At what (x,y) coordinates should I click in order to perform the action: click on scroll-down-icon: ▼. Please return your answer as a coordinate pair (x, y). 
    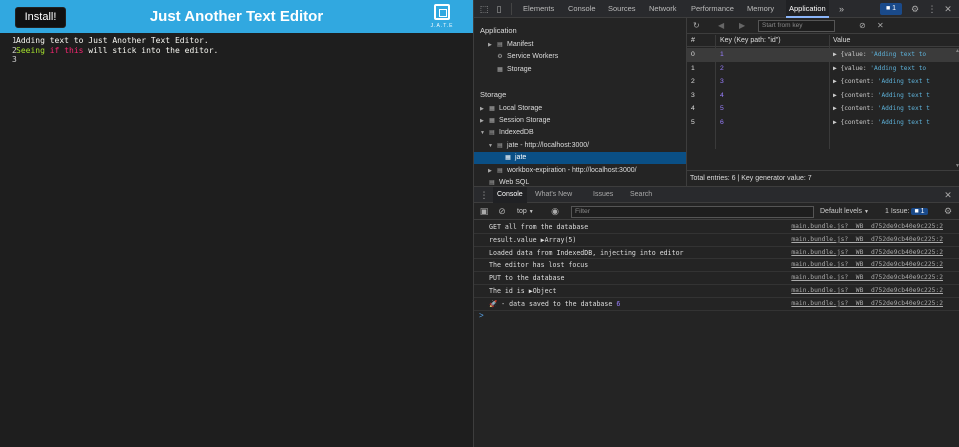
    Looking at the image, I should click on (957, 166).